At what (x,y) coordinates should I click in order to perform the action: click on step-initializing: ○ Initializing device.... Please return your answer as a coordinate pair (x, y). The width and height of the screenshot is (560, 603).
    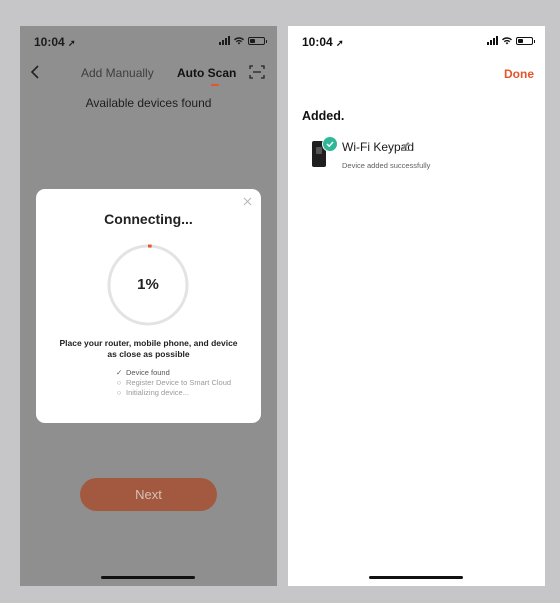
    Looking at the image, I should click on (152, 392).